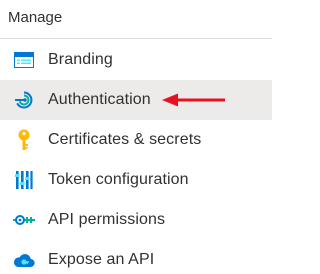  I want to click on nav-item-certificates-secrets: Certificates & secrets, so click(136, 140).